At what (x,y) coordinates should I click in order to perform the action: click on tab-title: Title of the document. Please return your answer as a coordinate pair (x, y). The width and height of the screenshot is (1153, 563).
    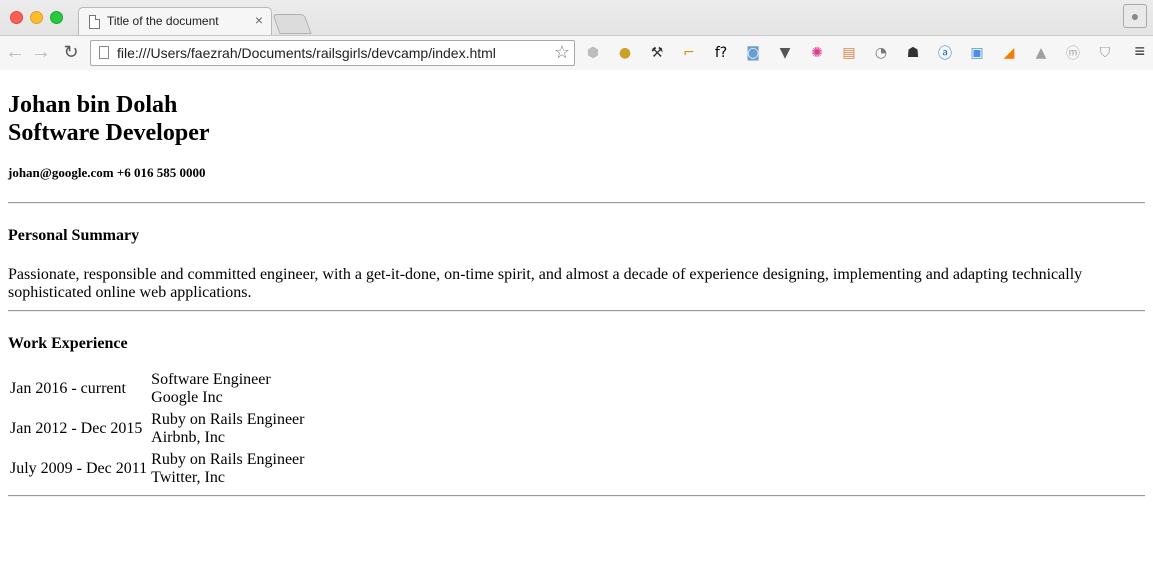
    Looking at the image, I should click on (163, 21).